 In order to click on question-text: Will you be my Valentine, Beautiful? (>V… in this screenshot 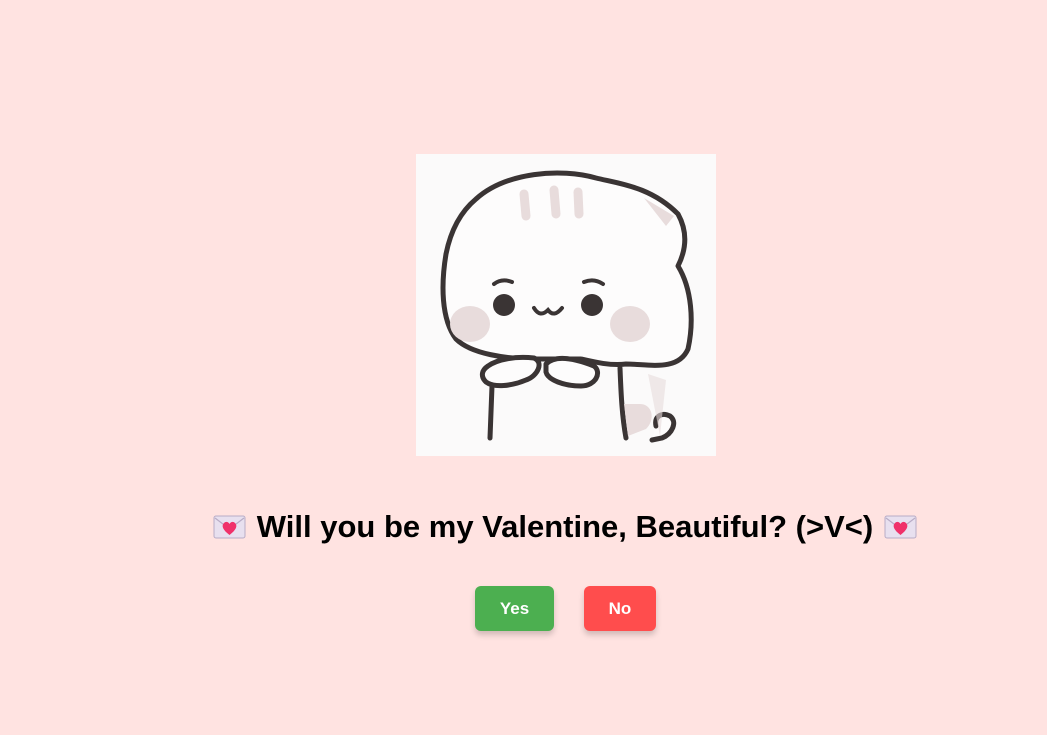, I will do `click(565, 526)`.